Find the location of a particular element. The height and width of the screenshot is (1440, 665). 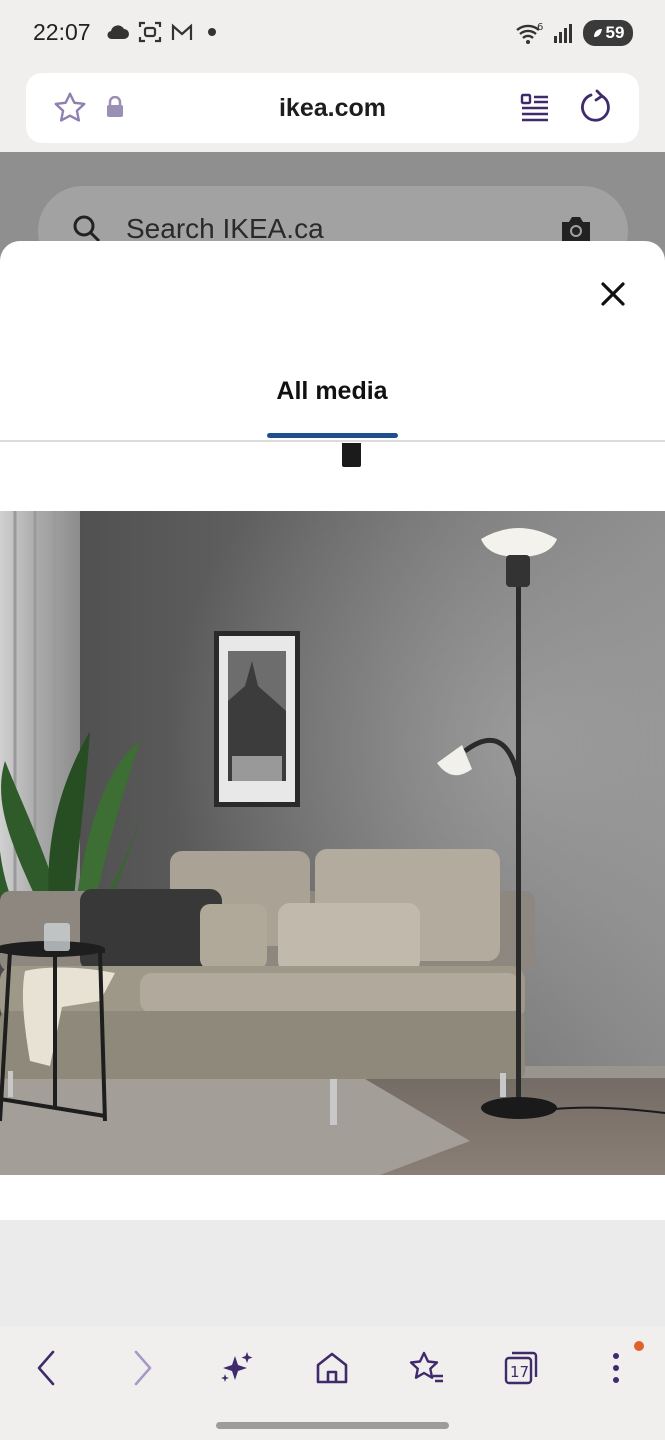

tab-divider is located at coordinates (332, 441).